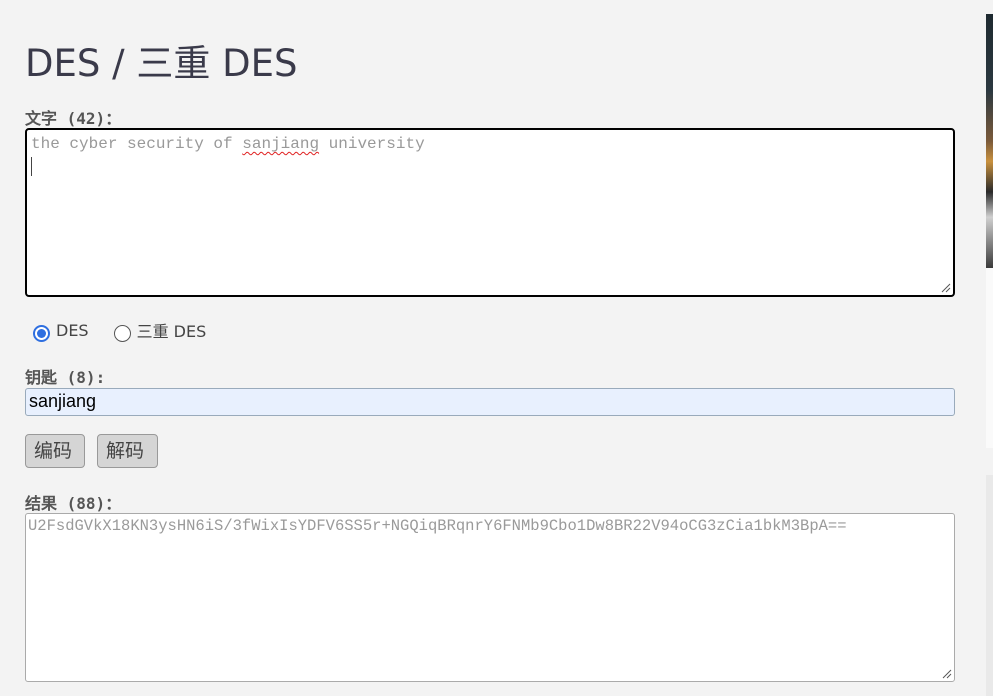 This screenshot has height=696, width=993. I want to click on text-value-before: the cyber security of, so click(137, 144).